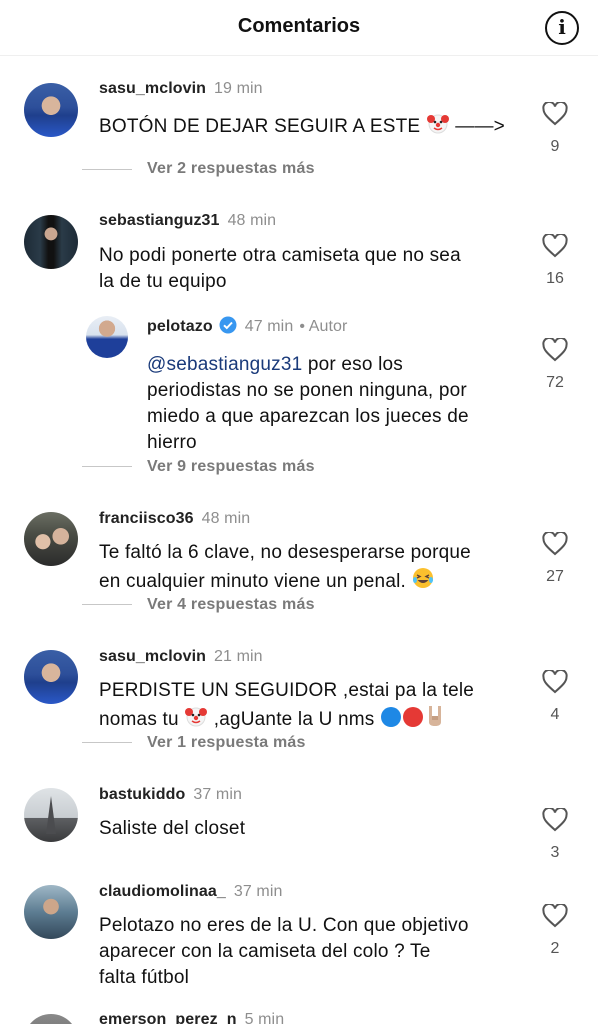 This screenshot has height=1024, width=598. What do you see at coordinates (555, 559) in the screenshot?
I see `like-button: 27` at bounding box center [555, 559].